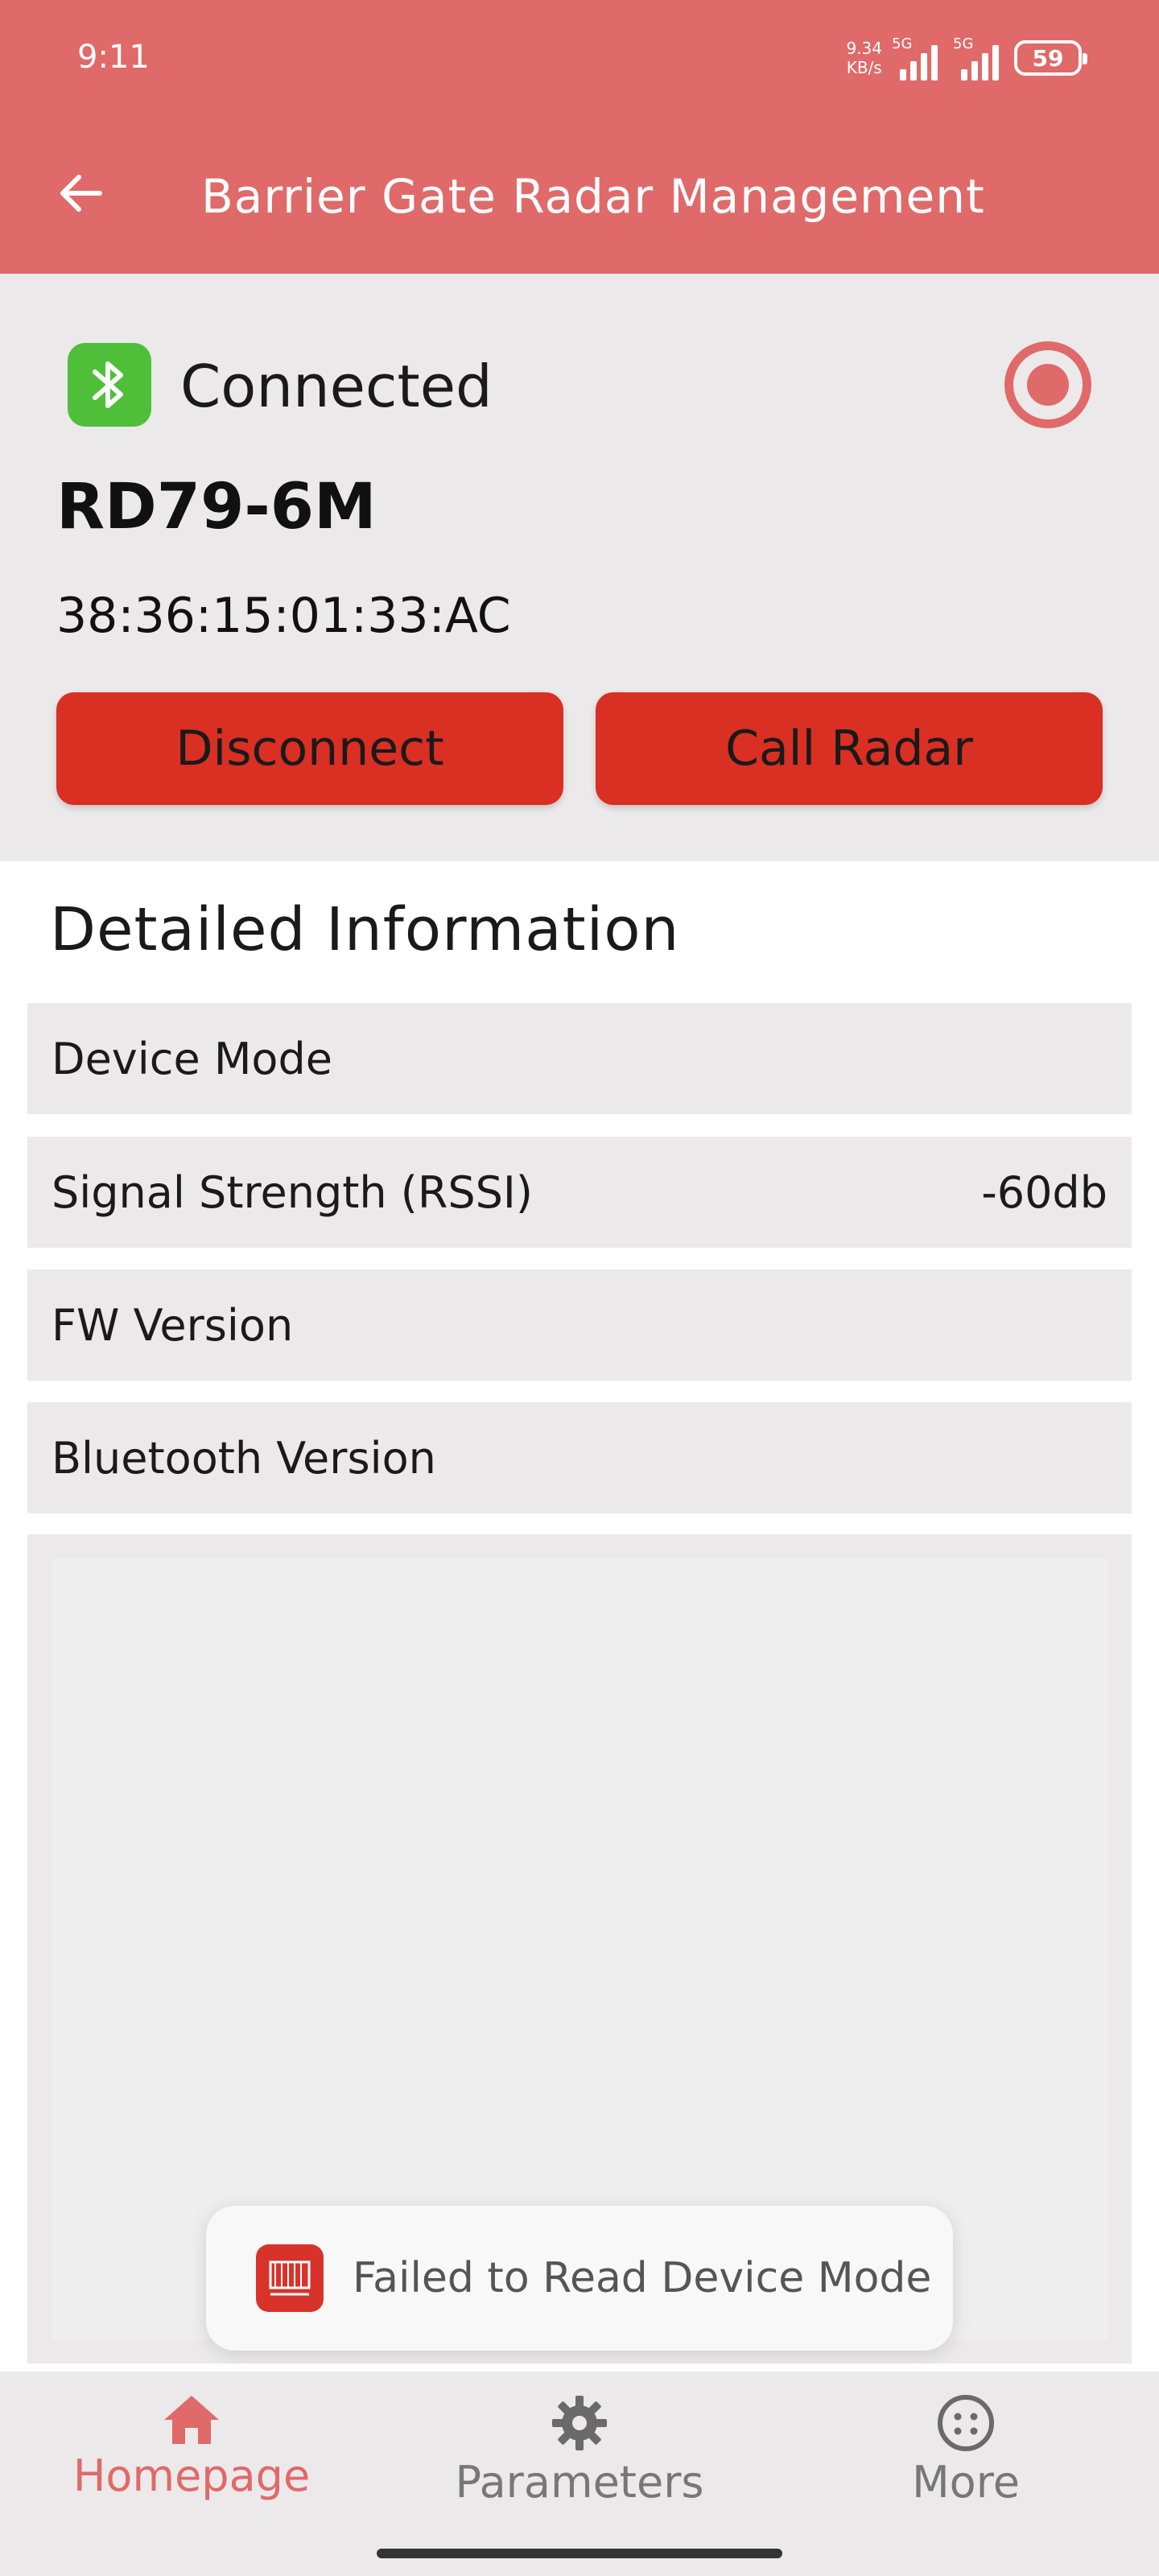  What do you see at coordinates (216, 507) in the screenshot?
I see `device-name: RD79-6M` at bounding box center [216, 507].